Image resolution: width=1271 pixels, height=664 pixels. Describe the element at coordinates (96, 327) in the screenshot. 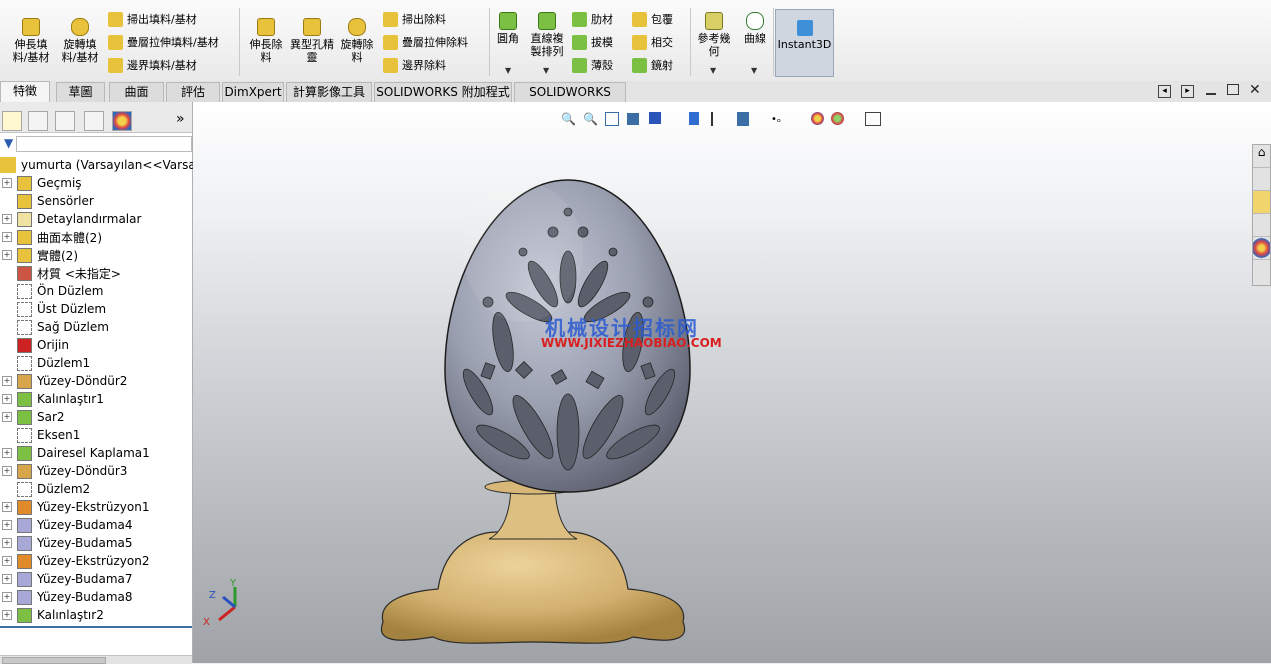

I see `tree-item: Sağ Düzlem` at that location.